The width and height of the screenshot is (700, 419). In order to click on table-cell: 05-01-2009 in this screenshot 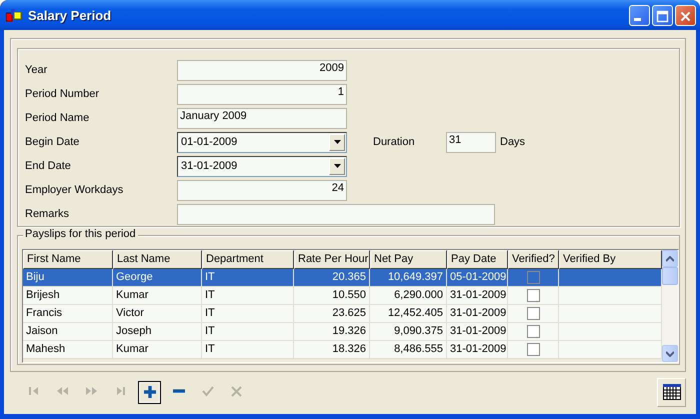, I will do `click(478, 277)`.